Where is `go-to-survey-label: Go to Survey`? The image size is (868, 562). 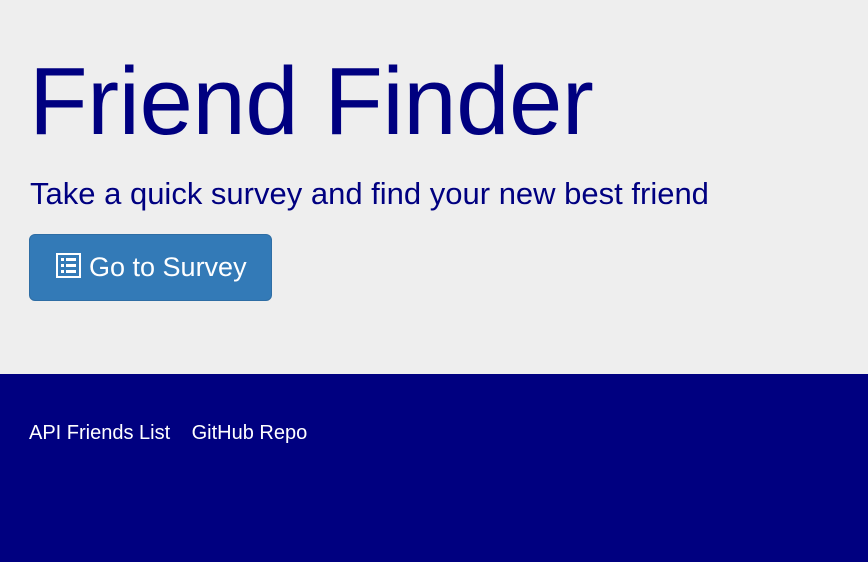
go-to-survey-label: Go to Survey is located at coordinates (168, 267).